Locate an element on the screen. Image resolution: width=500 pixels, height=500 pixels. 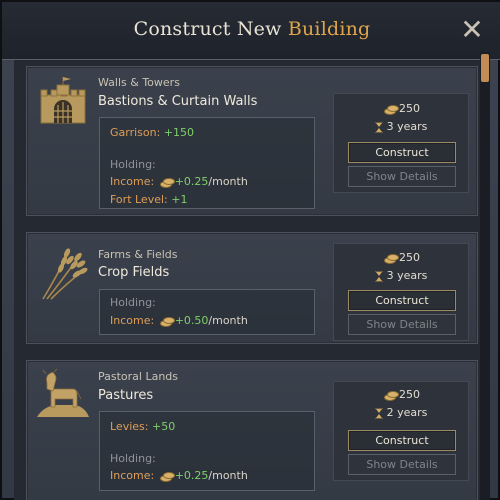
building-name: Pastures is located at coordinates (126, 395).